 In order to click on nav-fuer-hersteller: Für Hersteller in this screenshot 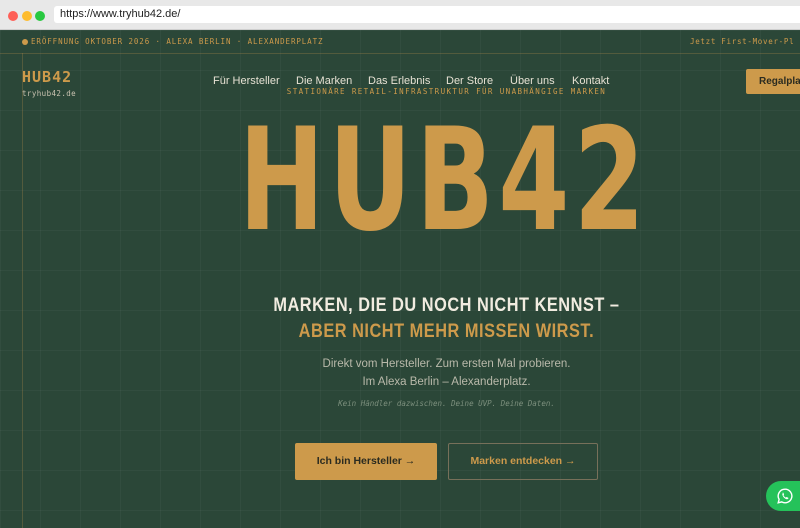, I will do `click(246, 81)`.